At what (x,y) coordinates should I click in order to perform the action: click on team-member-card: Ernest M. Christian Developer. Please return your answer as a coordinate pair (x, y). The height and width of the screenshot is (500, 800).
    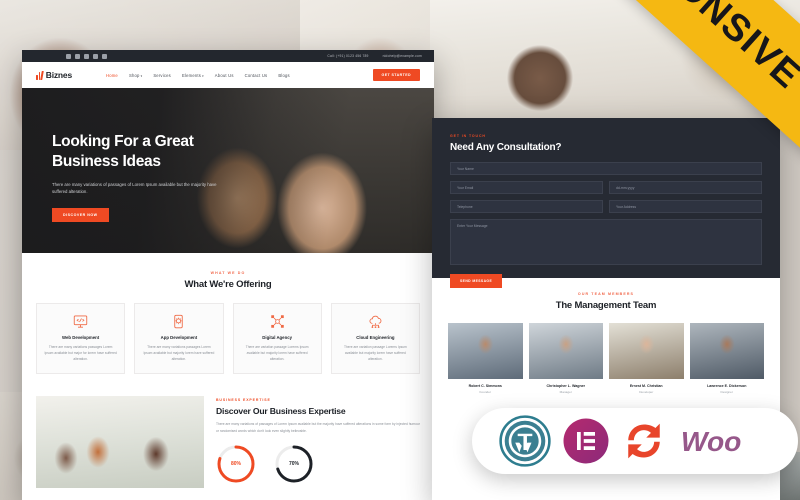
    Looking at the image, I should click on (646, 358).